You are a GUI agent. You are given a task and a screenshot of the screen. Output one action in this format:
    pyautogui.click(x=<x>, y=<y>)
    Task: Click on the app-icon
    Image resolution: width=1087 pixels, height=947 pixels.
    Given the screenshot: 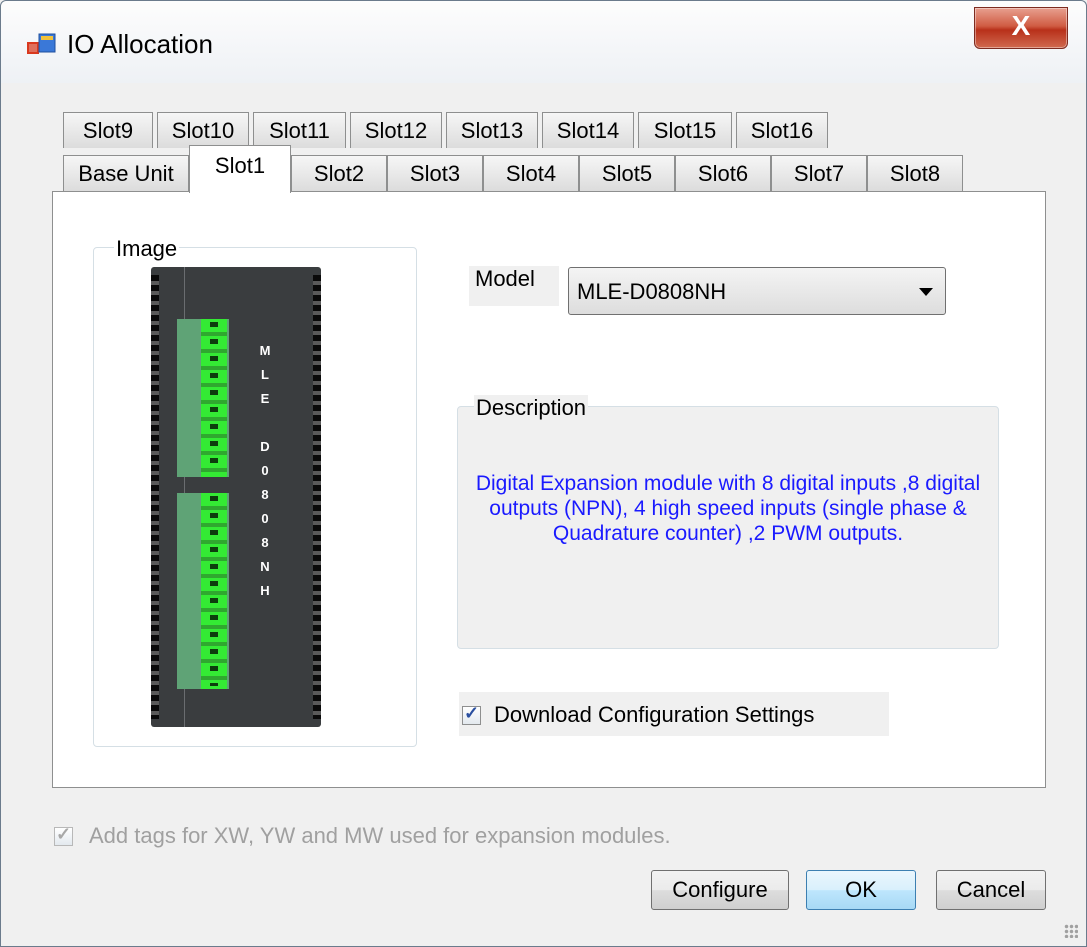 What is the action you would take?
    pyautogui.click(x=41, y=43)
    